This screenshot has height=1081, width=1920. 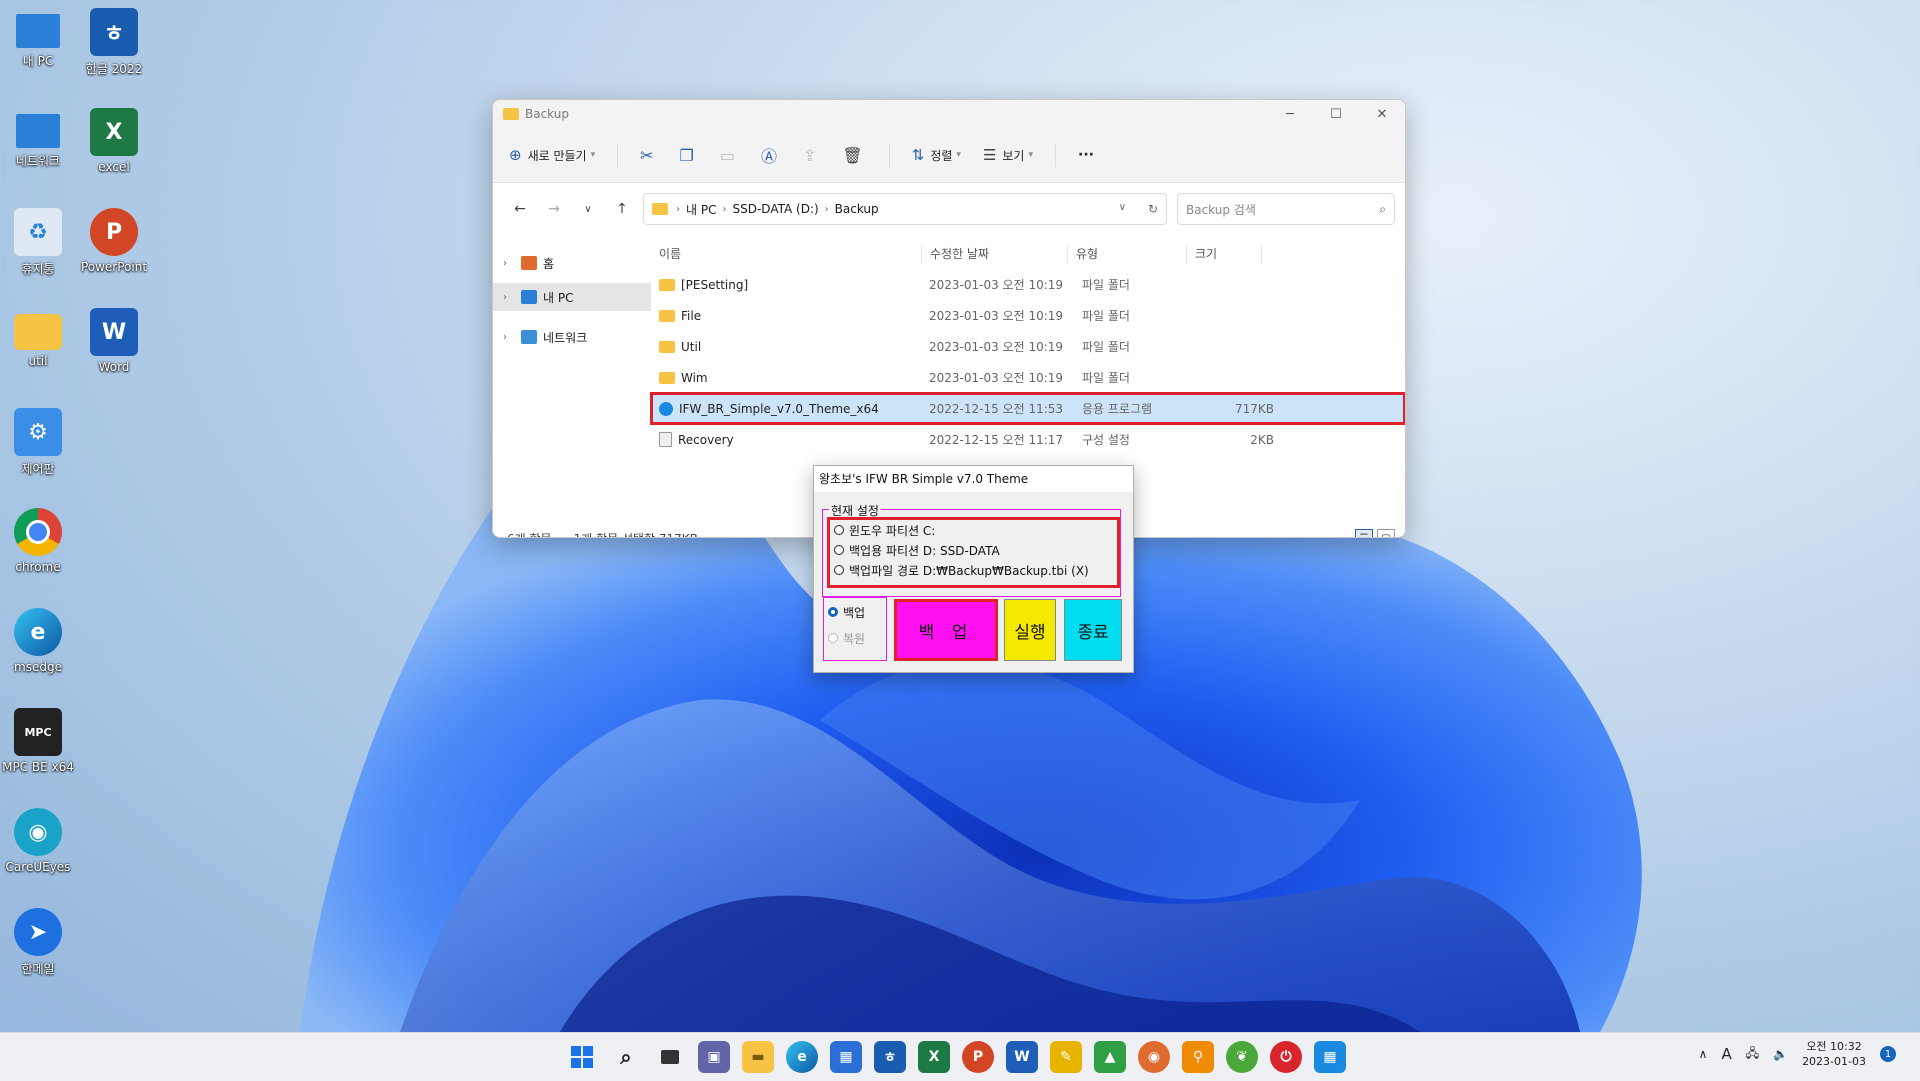 What do you see at coordinates (1110, 1057) in the screenshot?
I see `taskbar-tool-2: ▲` at bounding box center [1110, 1057].